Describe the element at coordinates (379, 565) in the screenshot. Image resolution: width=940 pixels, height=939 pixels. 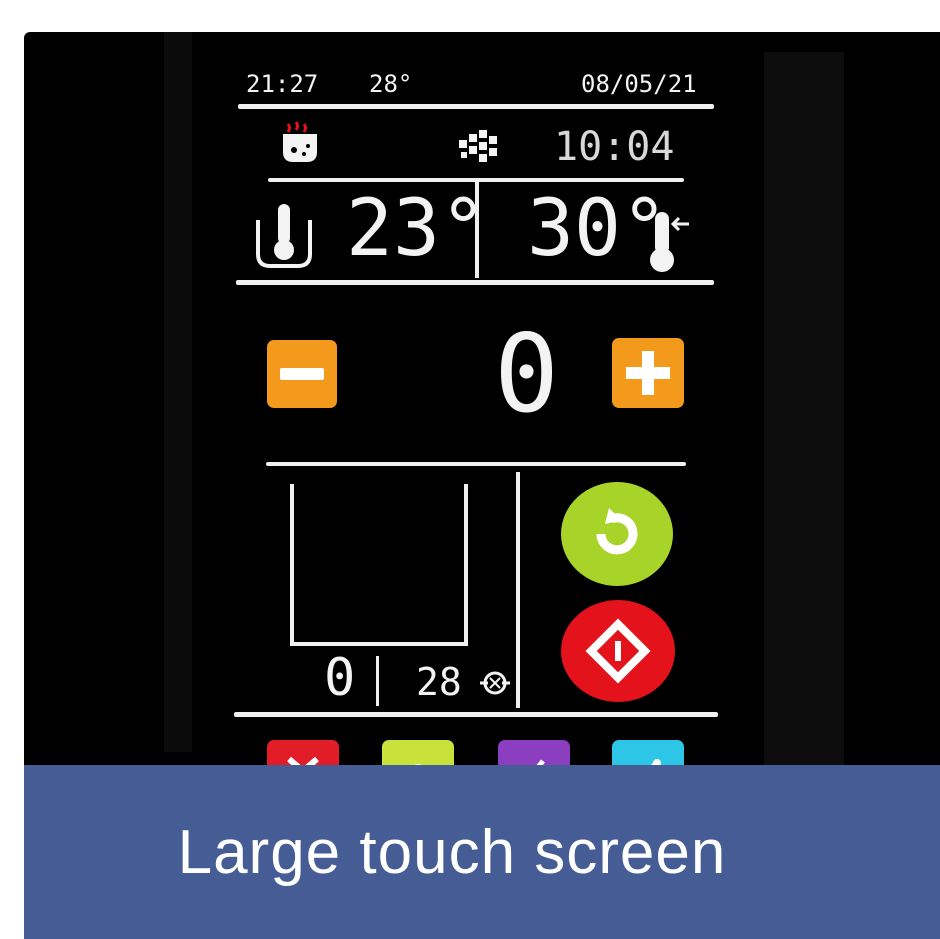
I see `program-preview-frame` at that location.